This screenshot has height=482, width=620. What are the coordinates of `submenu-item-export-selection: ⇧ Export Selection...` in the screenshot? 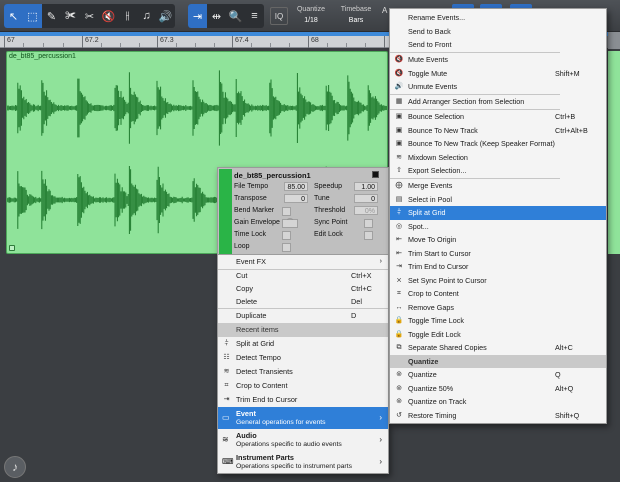 It's located at (498, 171).